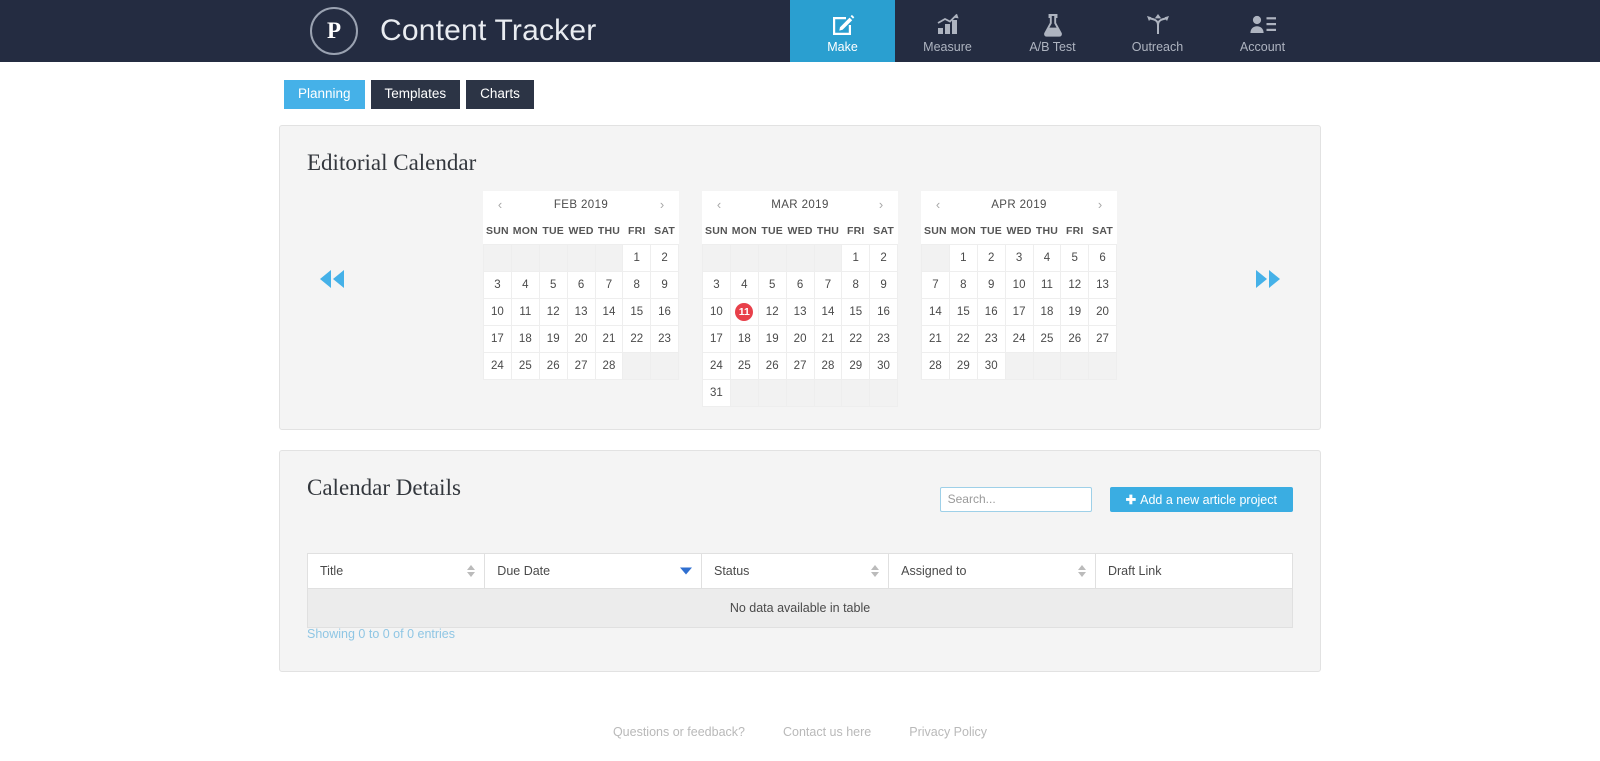 This screenshot has height=761, width=1600. Describe the element at coordinates (800, 284) in the screenshot. I see `calendar-day: 6` at that location.